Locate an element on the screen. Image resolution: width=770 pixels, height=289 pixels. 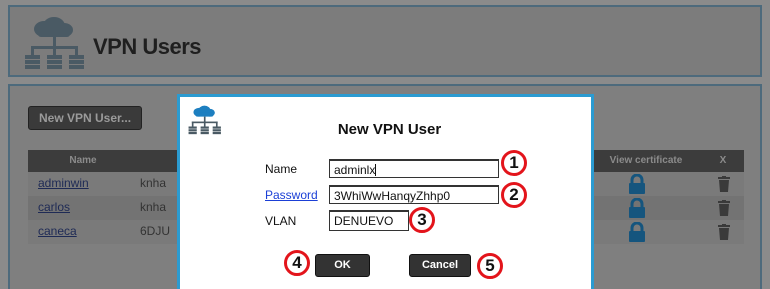
name-value: adminlx is located at coordinates (355, 170).